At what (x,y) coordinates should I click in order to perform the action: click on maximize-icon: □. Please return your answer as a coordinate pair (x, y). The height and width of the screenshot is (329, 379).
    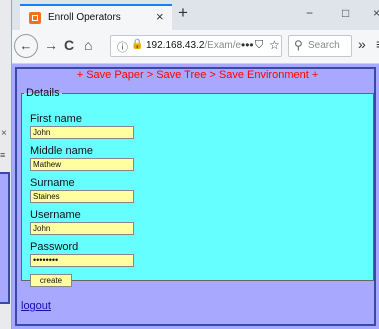
    Looking at the image, I should click on (345, 13).